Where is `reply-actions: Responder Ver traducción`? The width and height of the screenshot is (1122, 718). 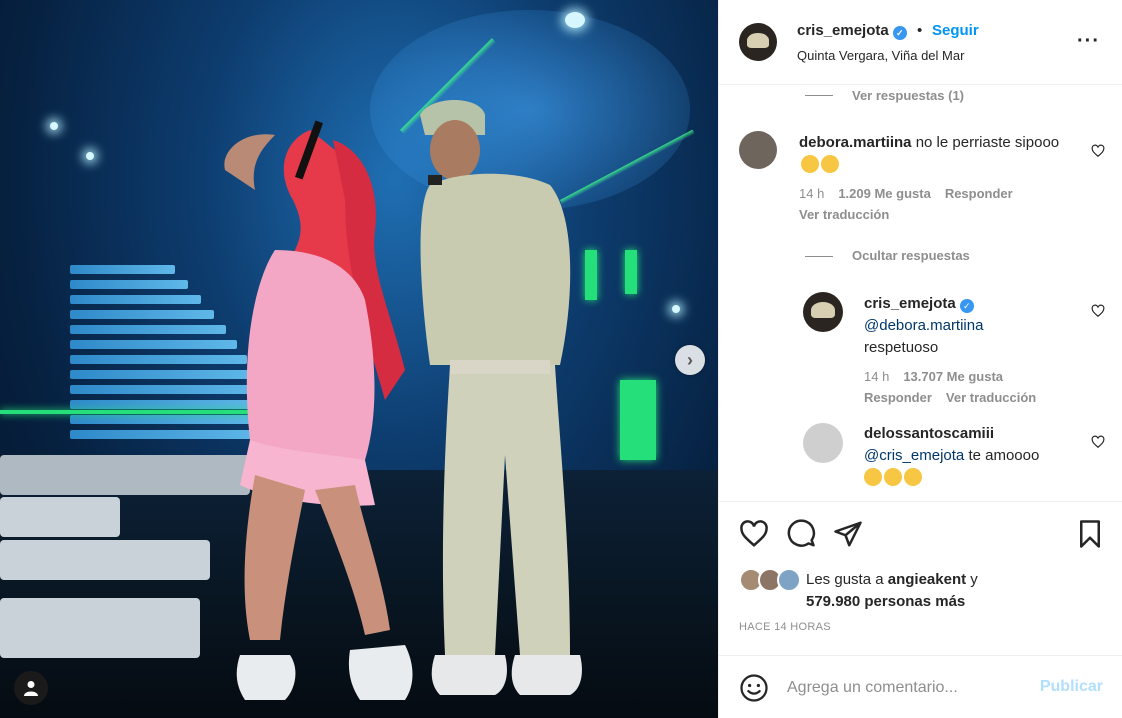
reply-actions: Responder Ver traducción is located at coordinates (957, 397).